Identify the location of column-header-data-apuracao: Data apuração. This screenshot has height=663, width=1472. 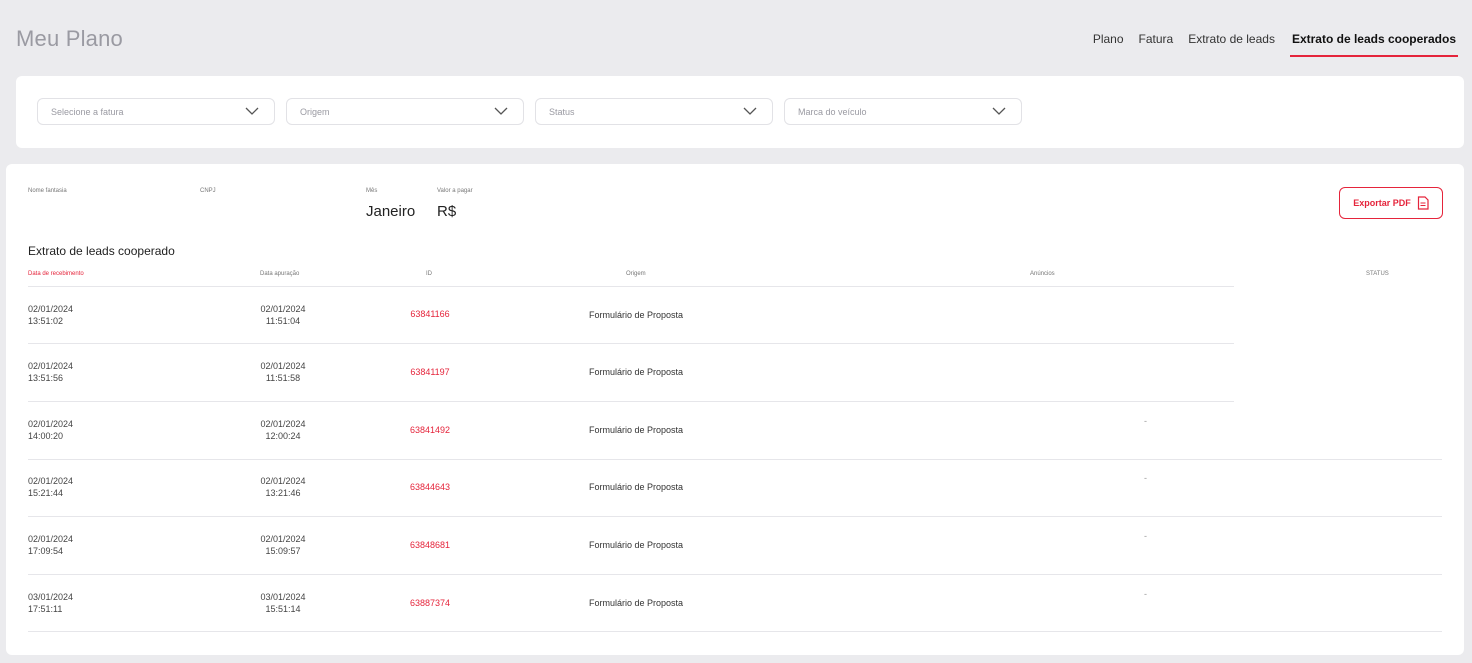
(279, 274).